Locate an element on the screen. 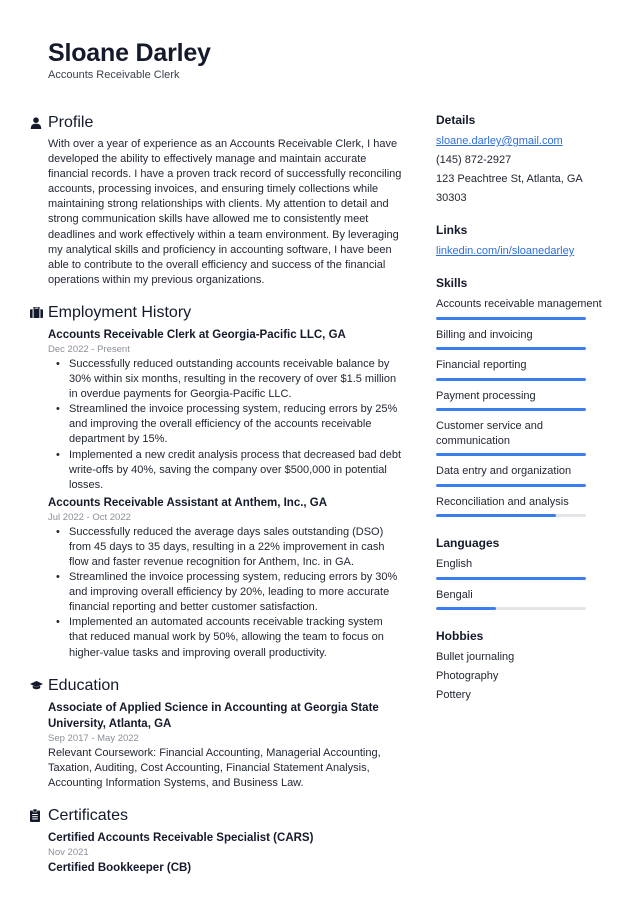 This screenshot has width=640, height=905. job-dates: Jul 2022 - Oct 2022 is located at coordinates (89, 517).